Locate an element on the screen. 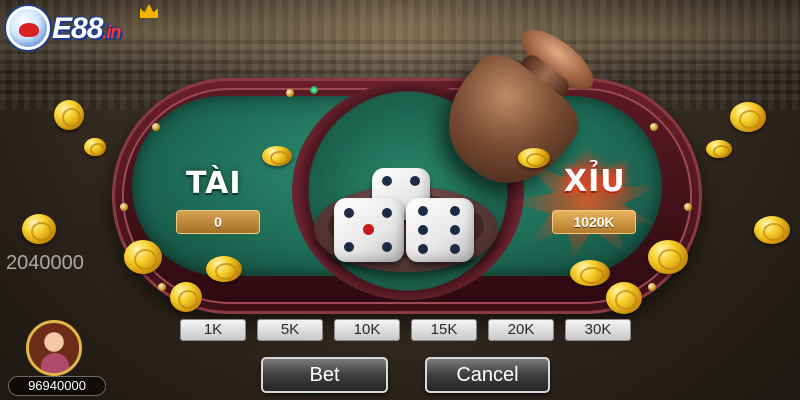  chip-20k-button: 20K is located at coordinates (521, 330).